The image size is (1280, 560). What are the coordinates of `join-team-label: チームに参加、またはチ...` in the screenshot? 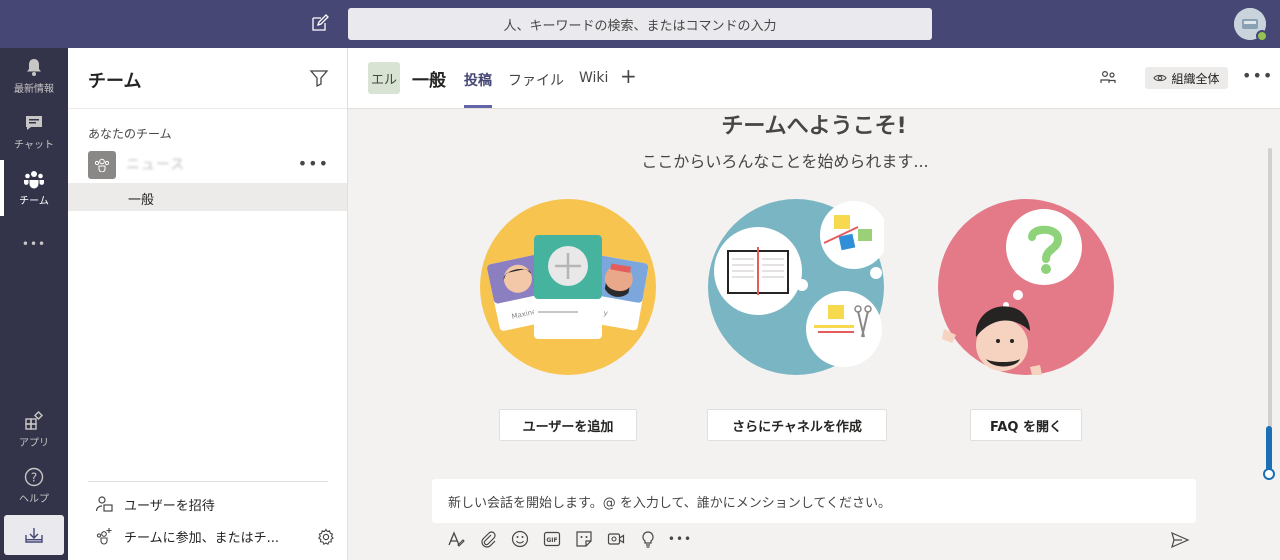 It's located at (202, 538).